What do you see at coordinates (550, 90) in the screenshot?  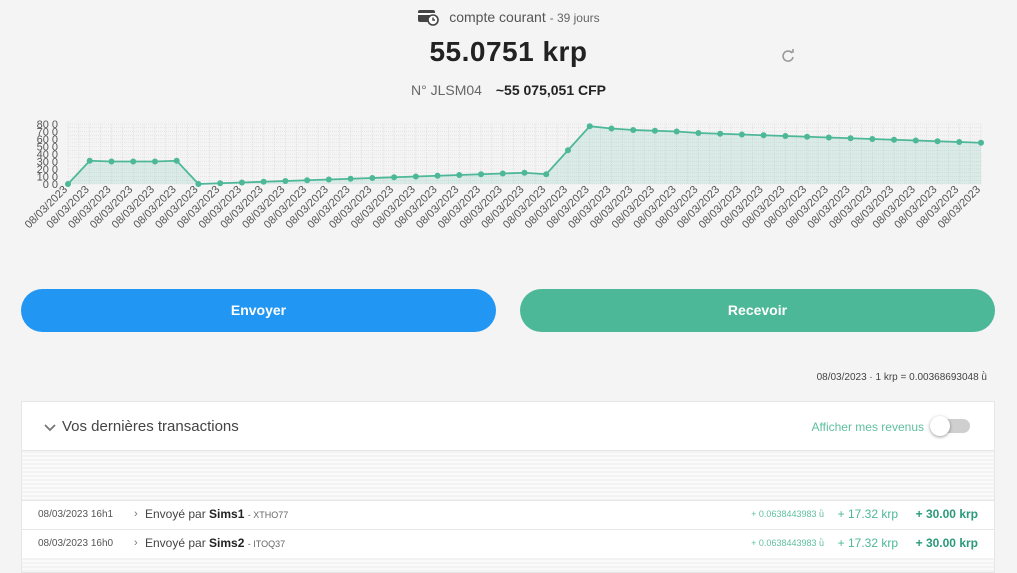 I see `account-cfp-value: ~55 075,051 CFP` at bounding box center [550, 90].